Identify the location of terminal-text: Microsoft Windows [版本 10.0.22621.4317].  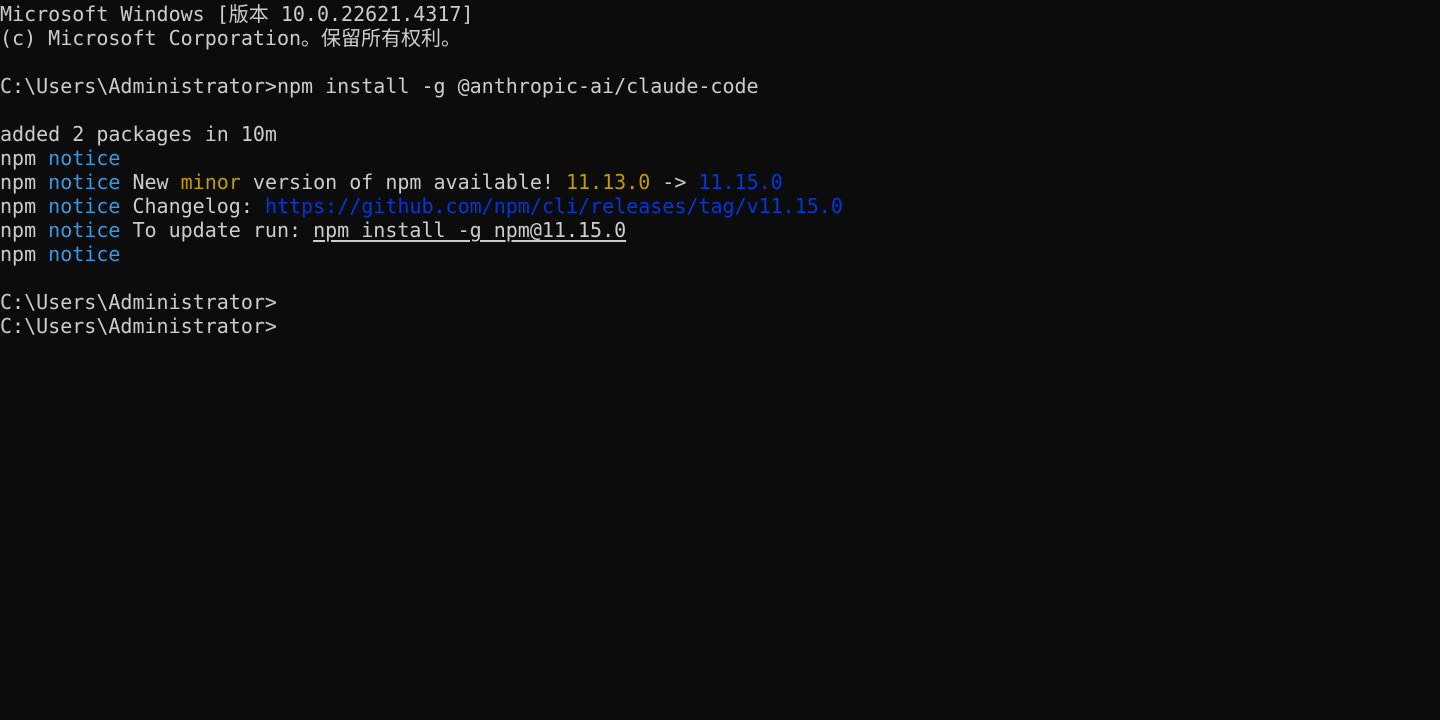
(237, 14).